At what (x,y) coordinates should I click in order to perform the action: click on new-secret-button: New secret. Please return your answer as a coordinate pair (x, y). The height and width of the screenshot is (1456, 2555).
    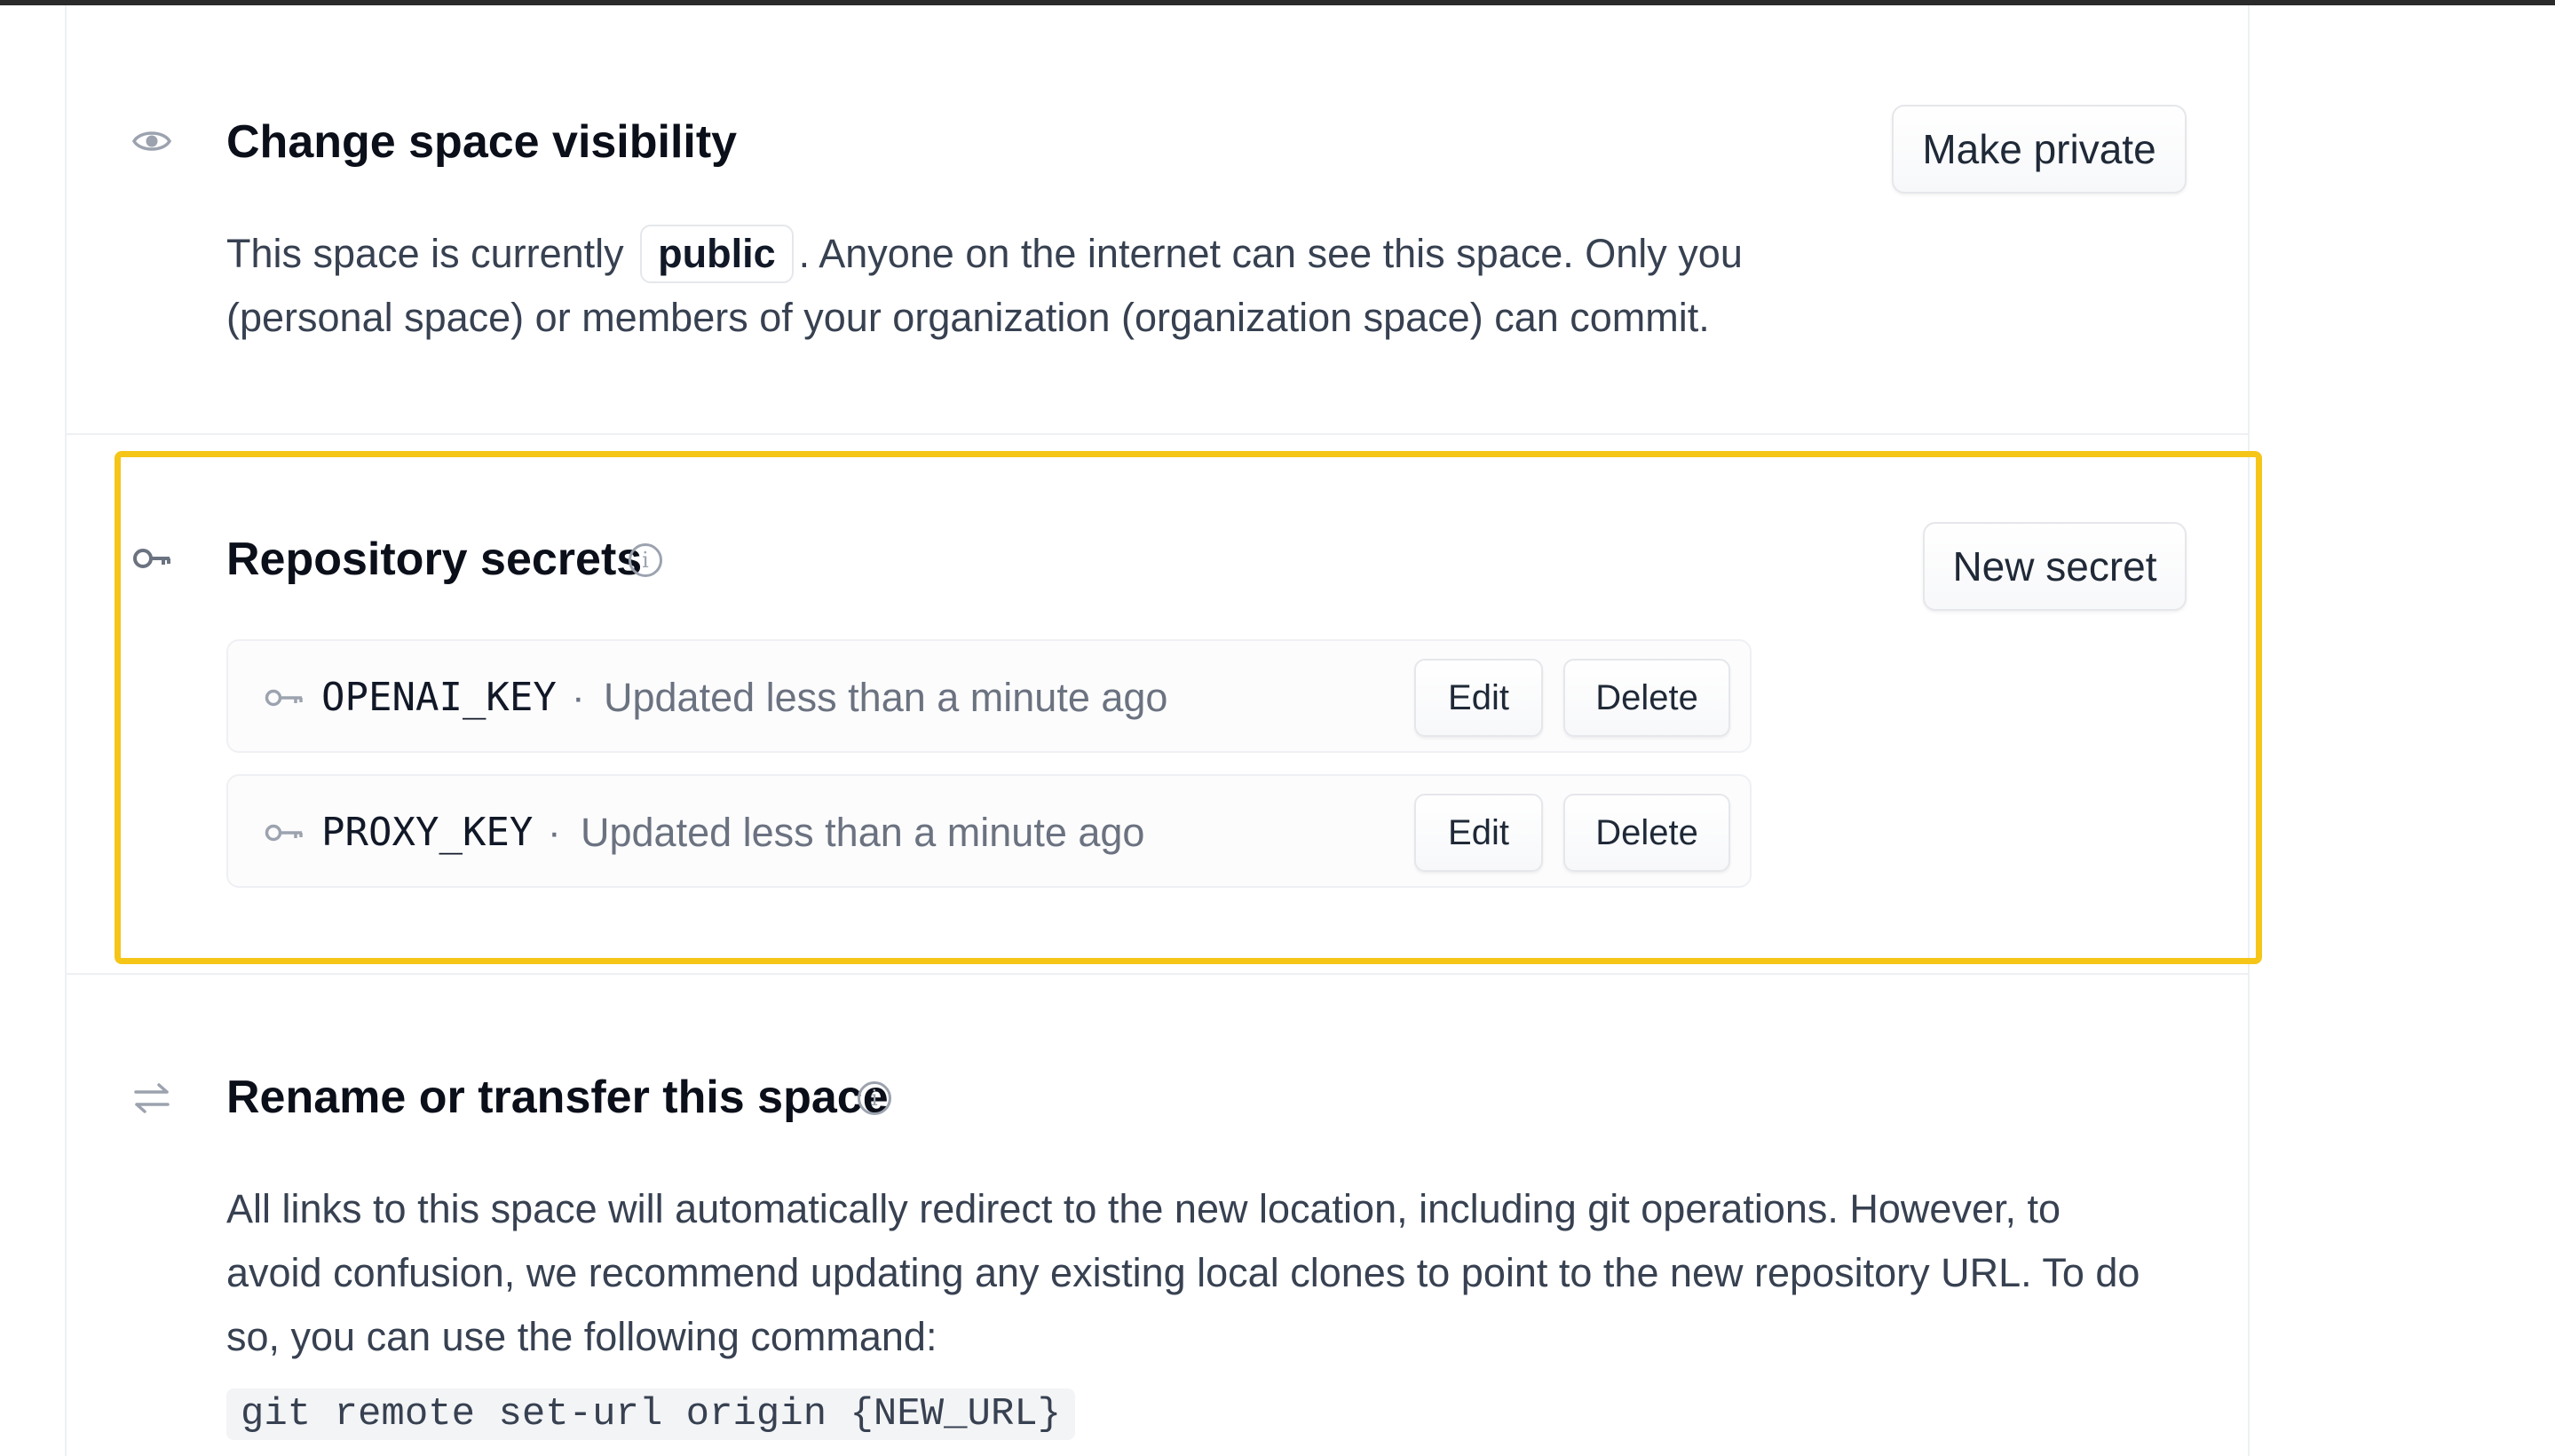
    Looking at the image, I should click on (2055, 566).